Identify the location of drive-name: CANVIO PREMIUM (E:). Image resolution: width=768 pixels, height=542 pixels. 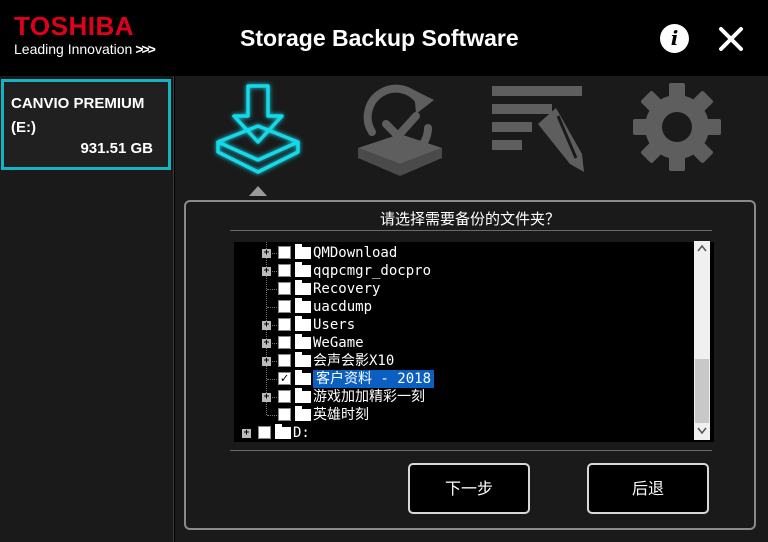
(77, 116).